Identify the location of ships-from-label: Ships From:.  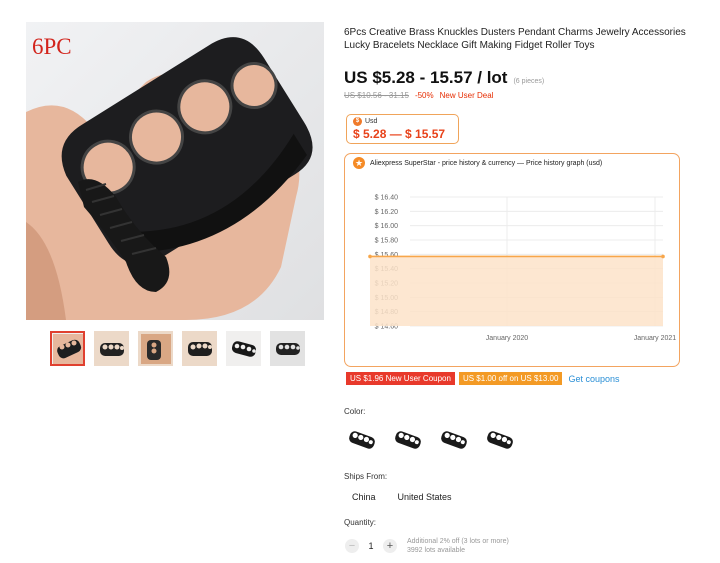
(366, 476).